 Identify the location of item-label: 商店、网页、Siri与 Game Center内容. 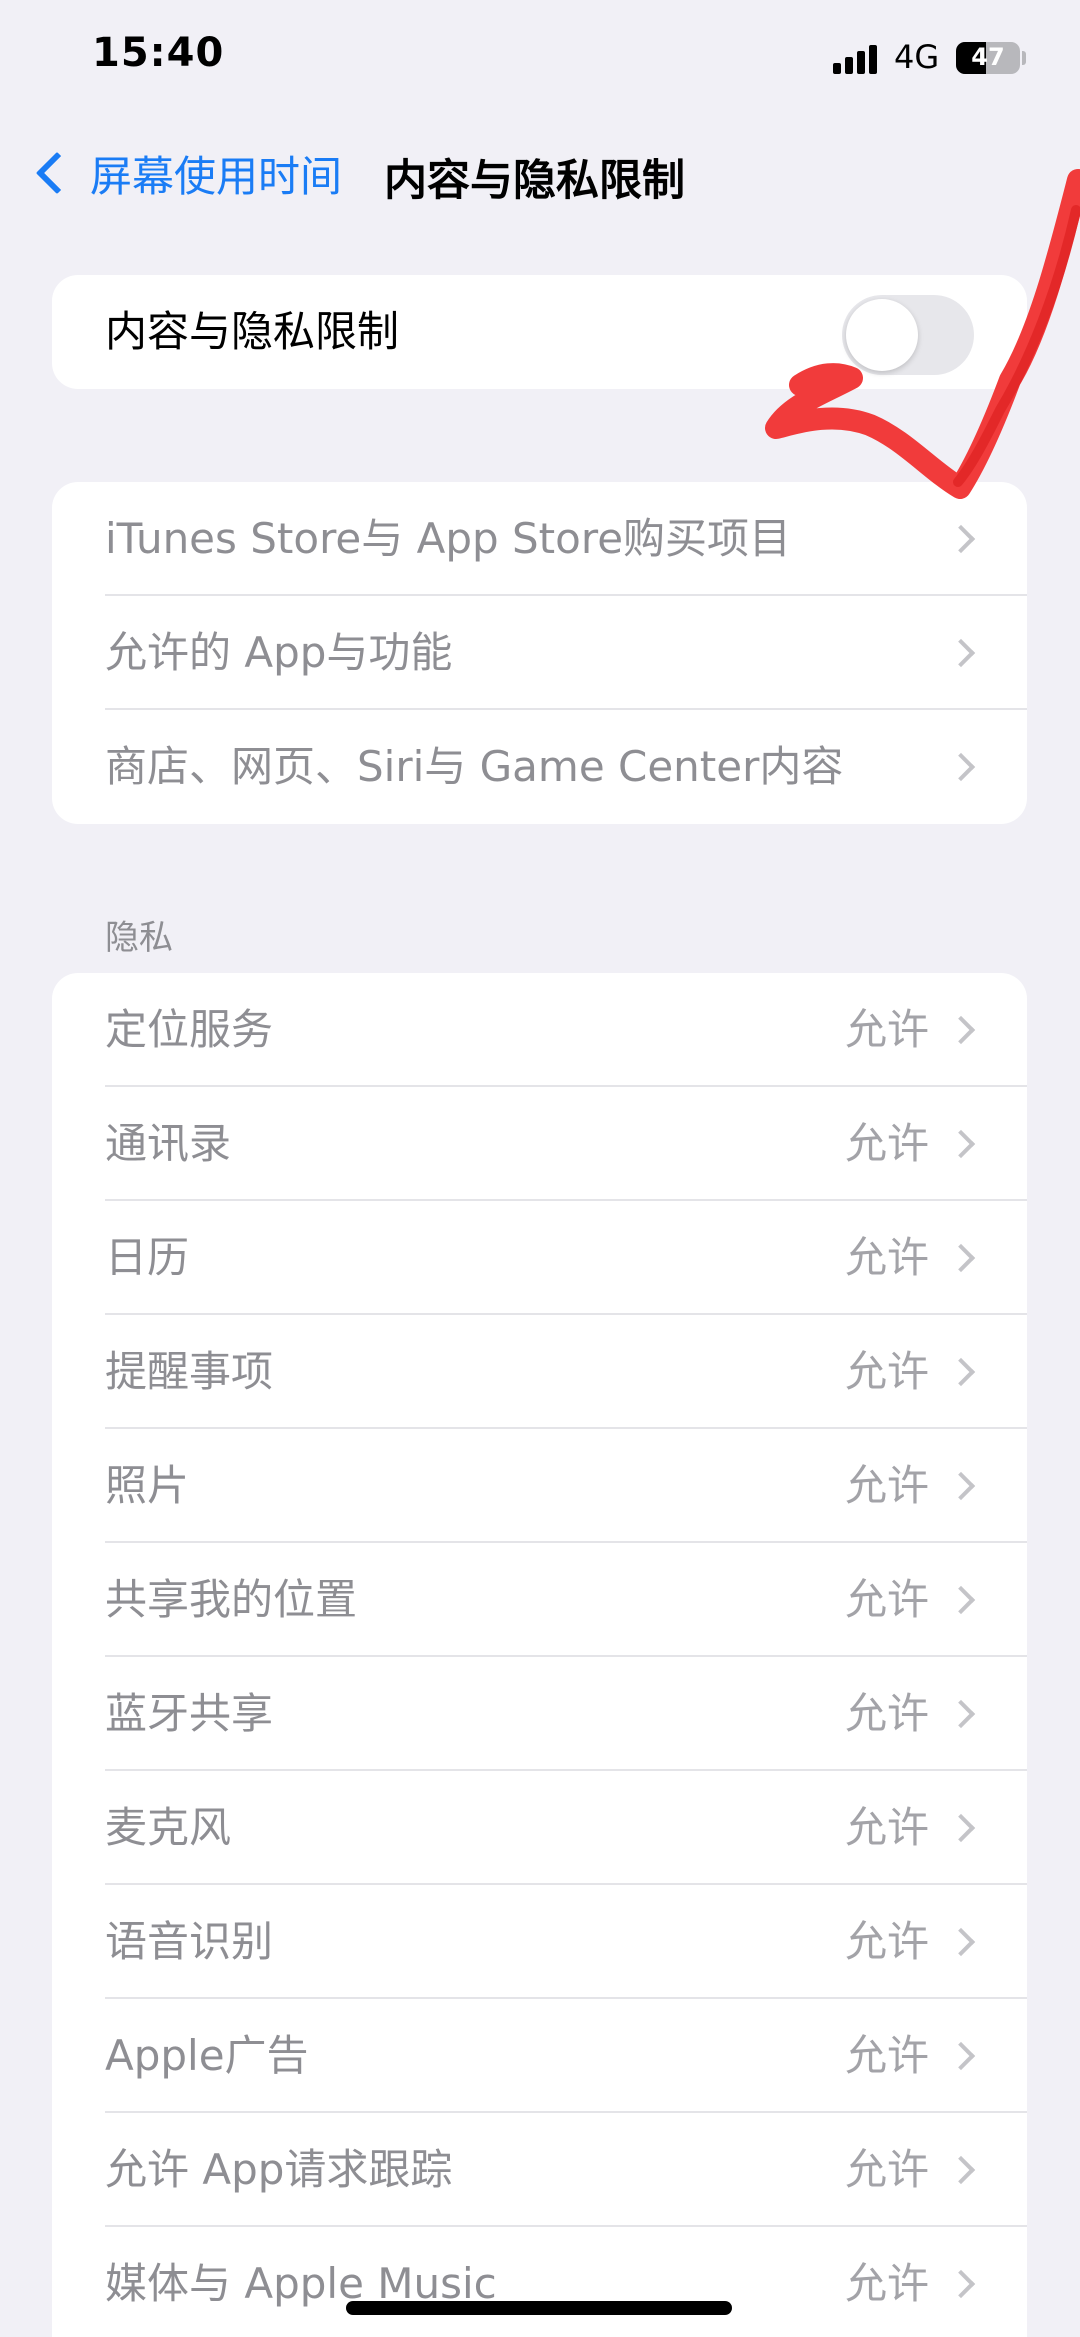
(474, 766).